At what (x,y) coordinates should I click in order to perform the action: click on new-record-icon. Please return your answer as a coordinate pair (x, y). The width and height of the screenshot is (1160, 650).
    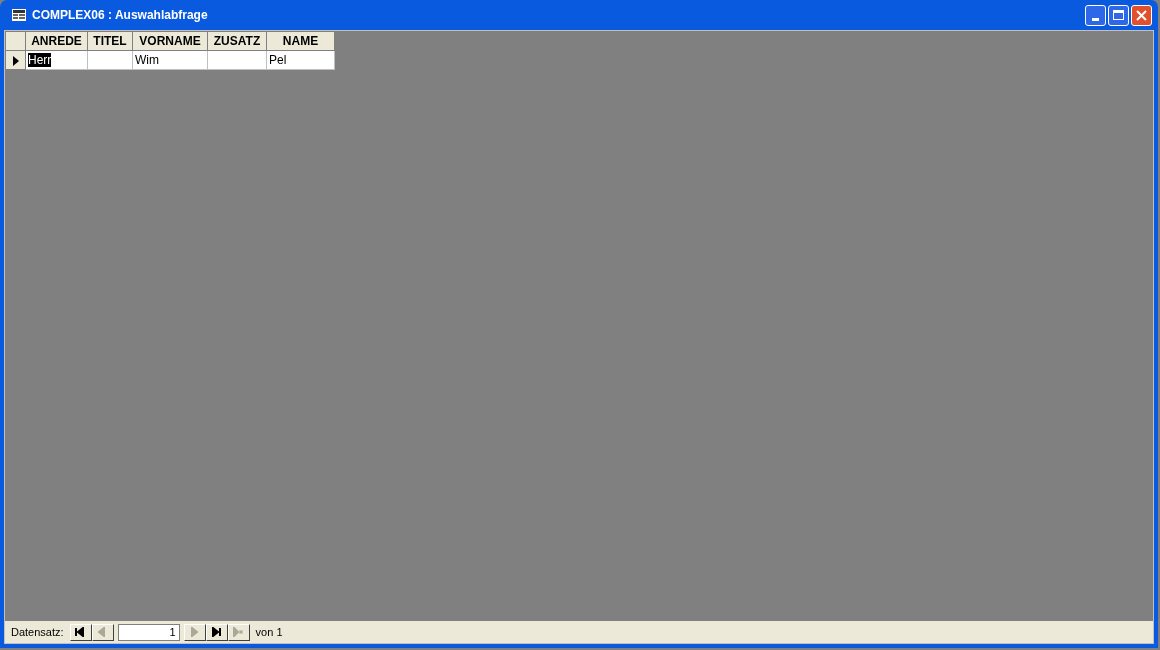
    Looking at the image, I should click on (239, 632).